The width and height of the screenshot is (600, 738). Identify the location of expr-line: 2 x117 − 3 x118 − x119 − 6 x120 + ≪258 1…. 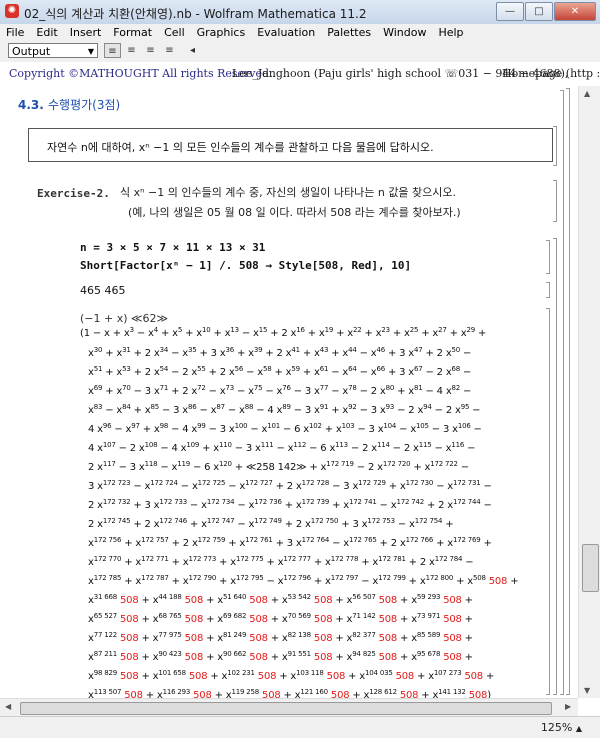
(278, 467).